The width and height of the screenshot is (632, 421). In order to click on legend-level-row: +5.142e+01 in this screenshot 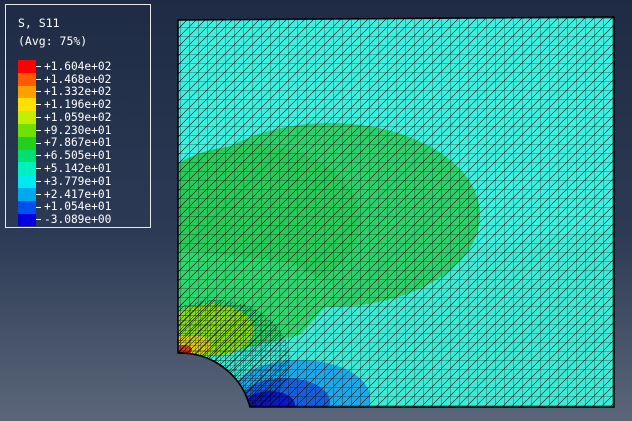, I will do `click(65, 169)`.